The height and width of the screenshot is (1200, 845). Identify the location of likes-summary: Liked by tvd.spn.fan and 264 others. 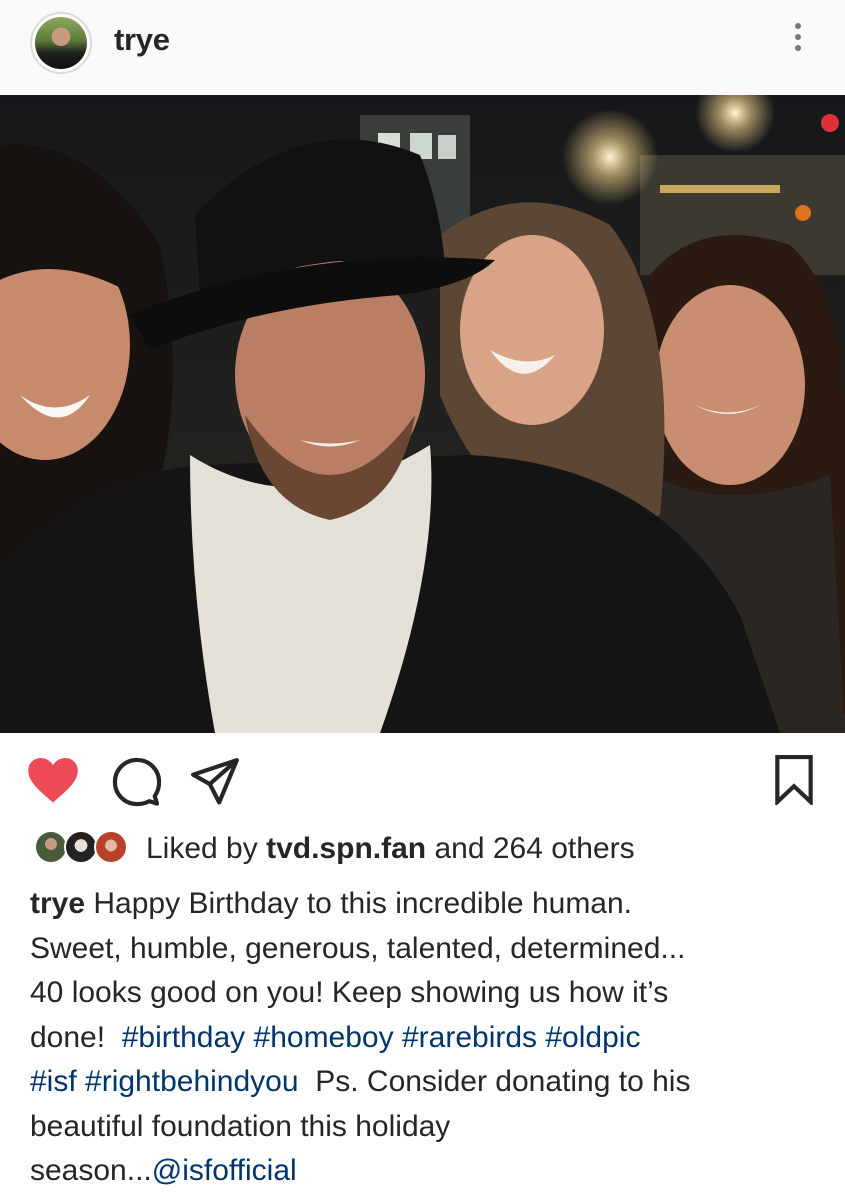
(430, 850).